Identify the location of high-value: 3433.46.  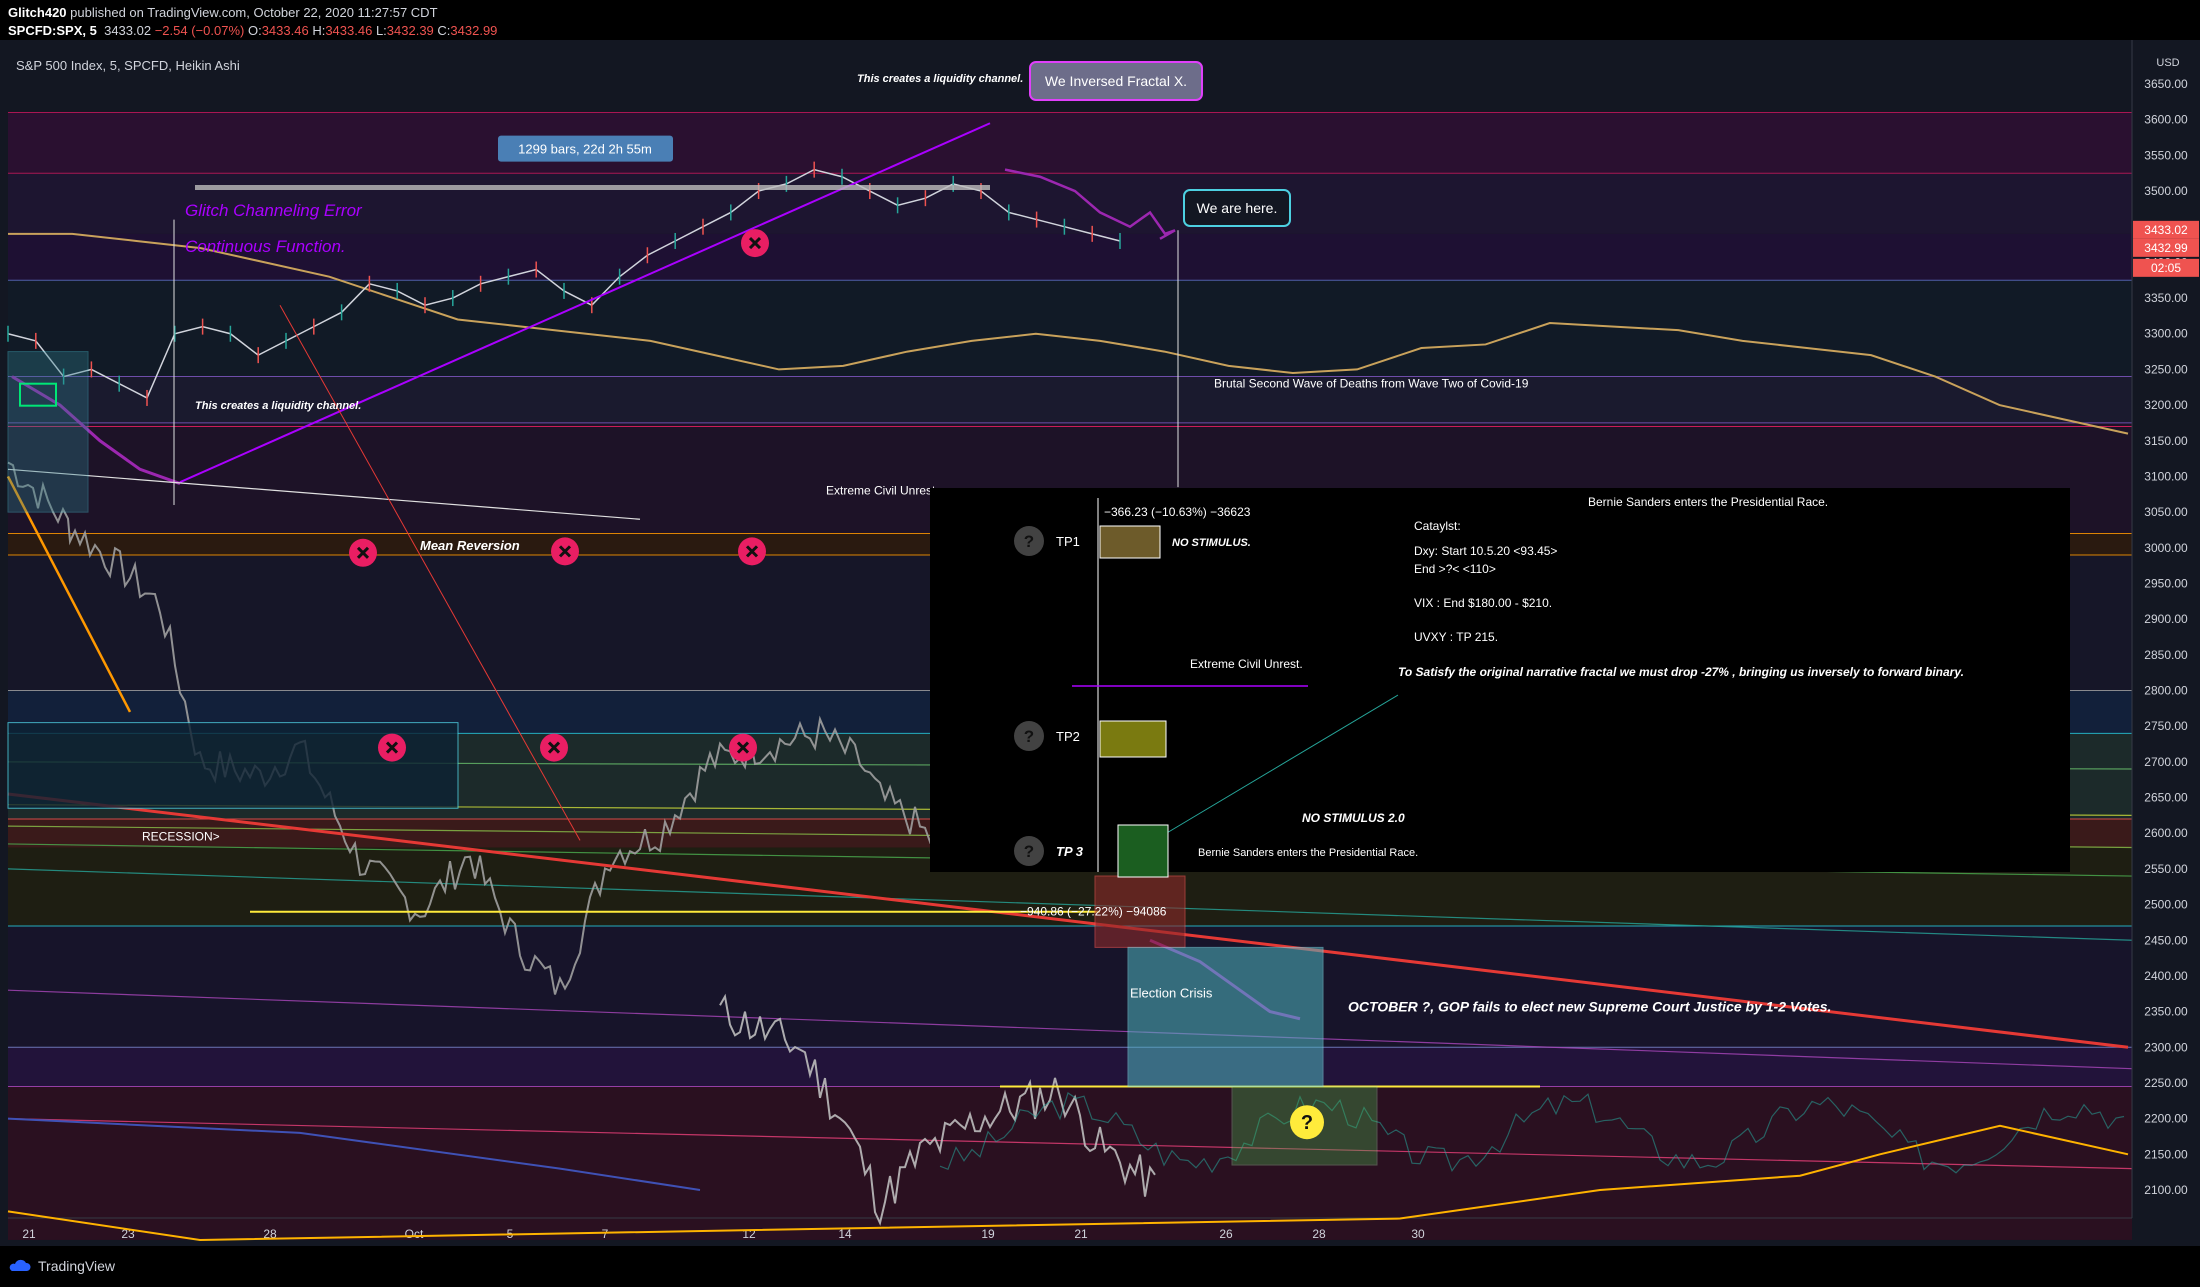
(349, 30).